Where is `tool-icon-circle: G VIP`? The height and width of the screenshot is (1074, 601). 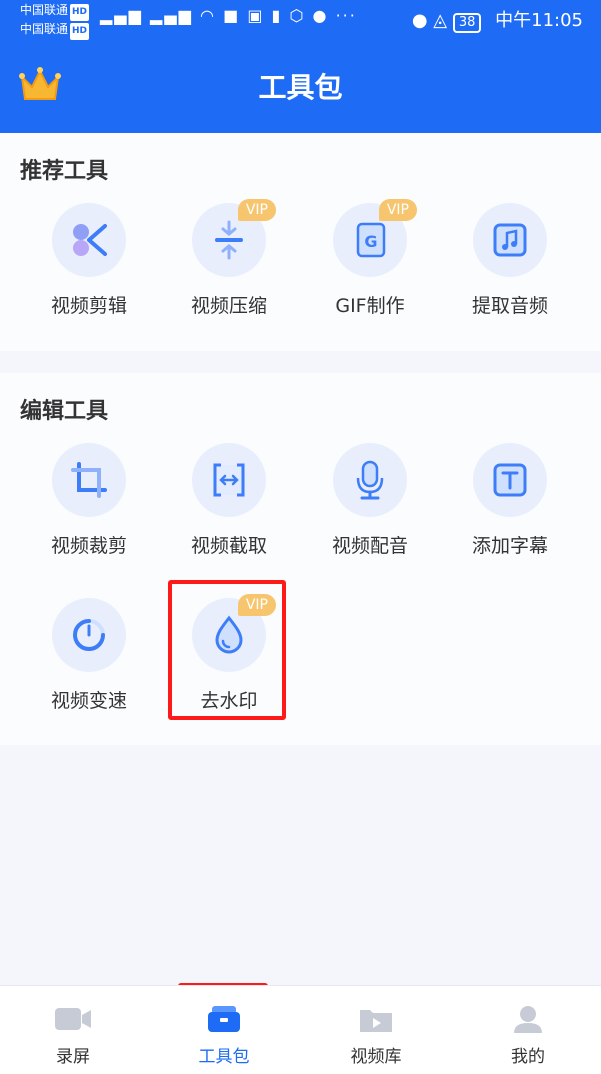 tool-icon-circle: G VIP is located at coordinates (375, 238).